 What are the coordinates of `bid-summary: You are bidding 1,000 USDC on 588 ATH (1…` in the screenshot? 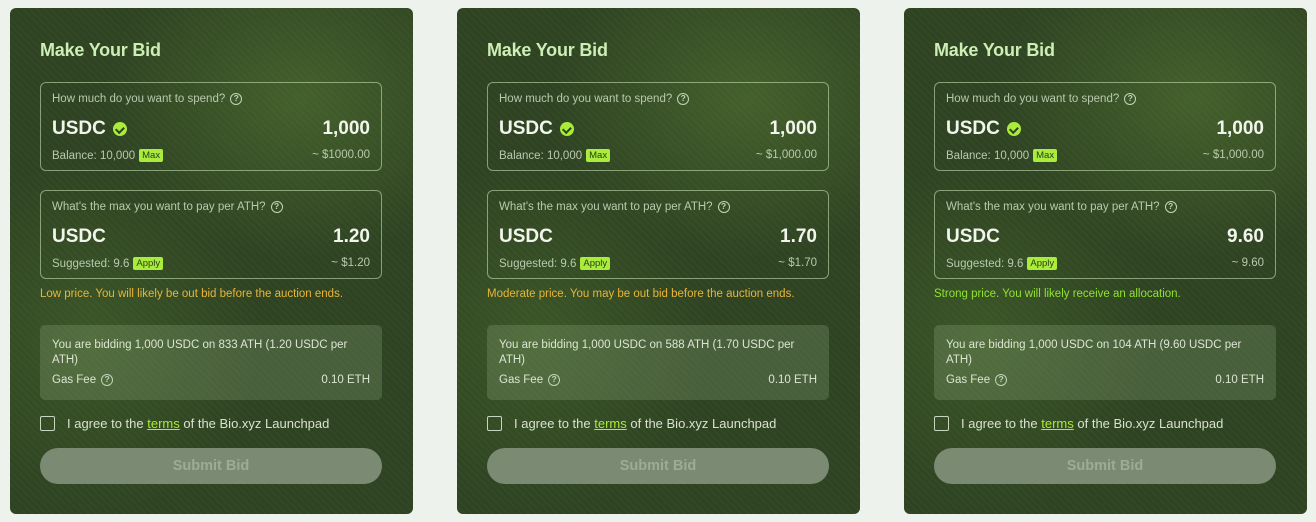 It's located at (658, 362).